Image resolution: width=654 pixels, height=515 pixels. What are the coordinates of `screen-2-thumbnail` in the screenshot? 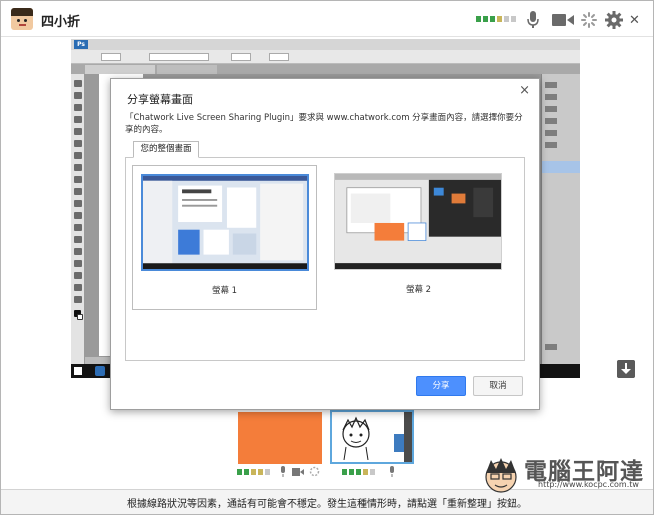 It's located at (418, 221).